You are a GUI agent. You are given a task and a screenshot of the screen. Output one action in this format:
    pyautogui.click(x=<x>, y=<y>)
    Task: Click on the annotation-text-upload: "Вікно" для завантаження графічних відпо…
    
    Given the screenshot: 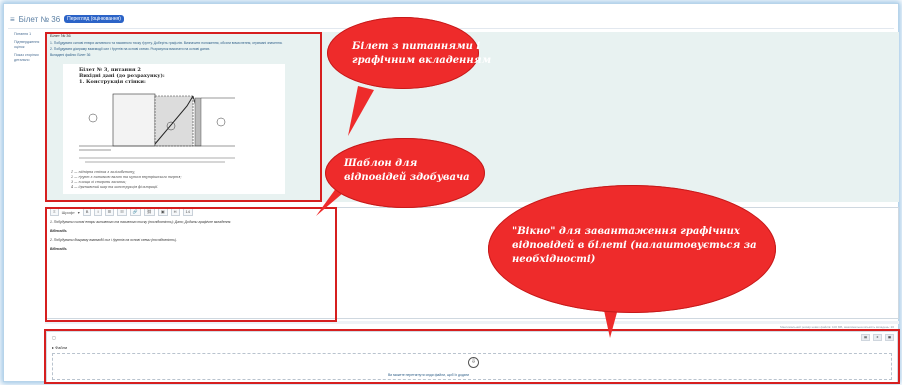 What is the action you would take?
    pyautogui.click(x=634, y=245)
    